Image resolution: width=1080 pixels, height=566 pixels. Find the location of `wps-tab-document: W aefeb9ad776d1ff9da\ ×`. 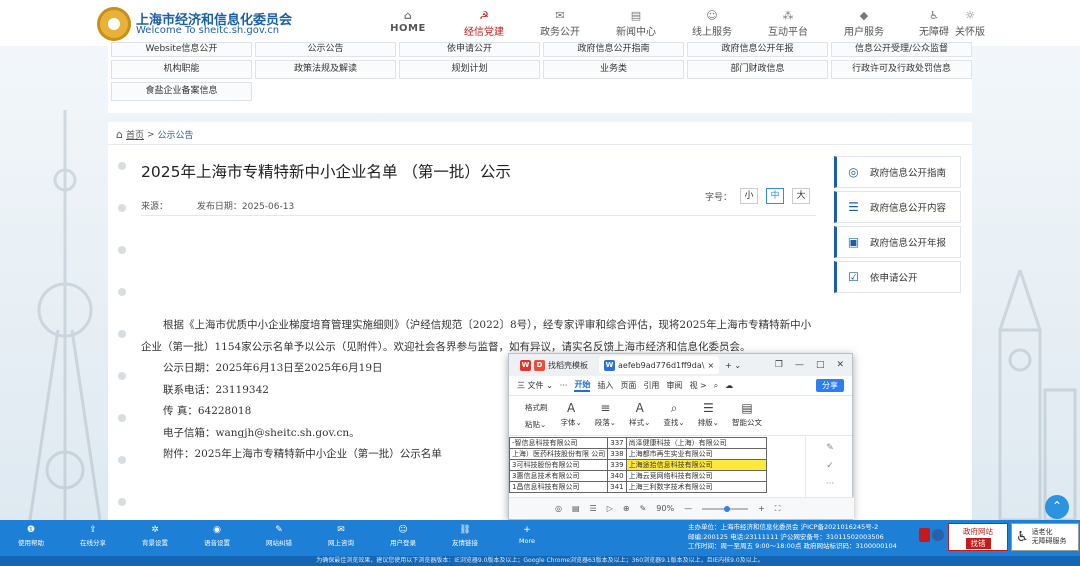

wps-tab-document: W aefeb9ad776d1ff9da\ × is located at coordinates (659, 365).